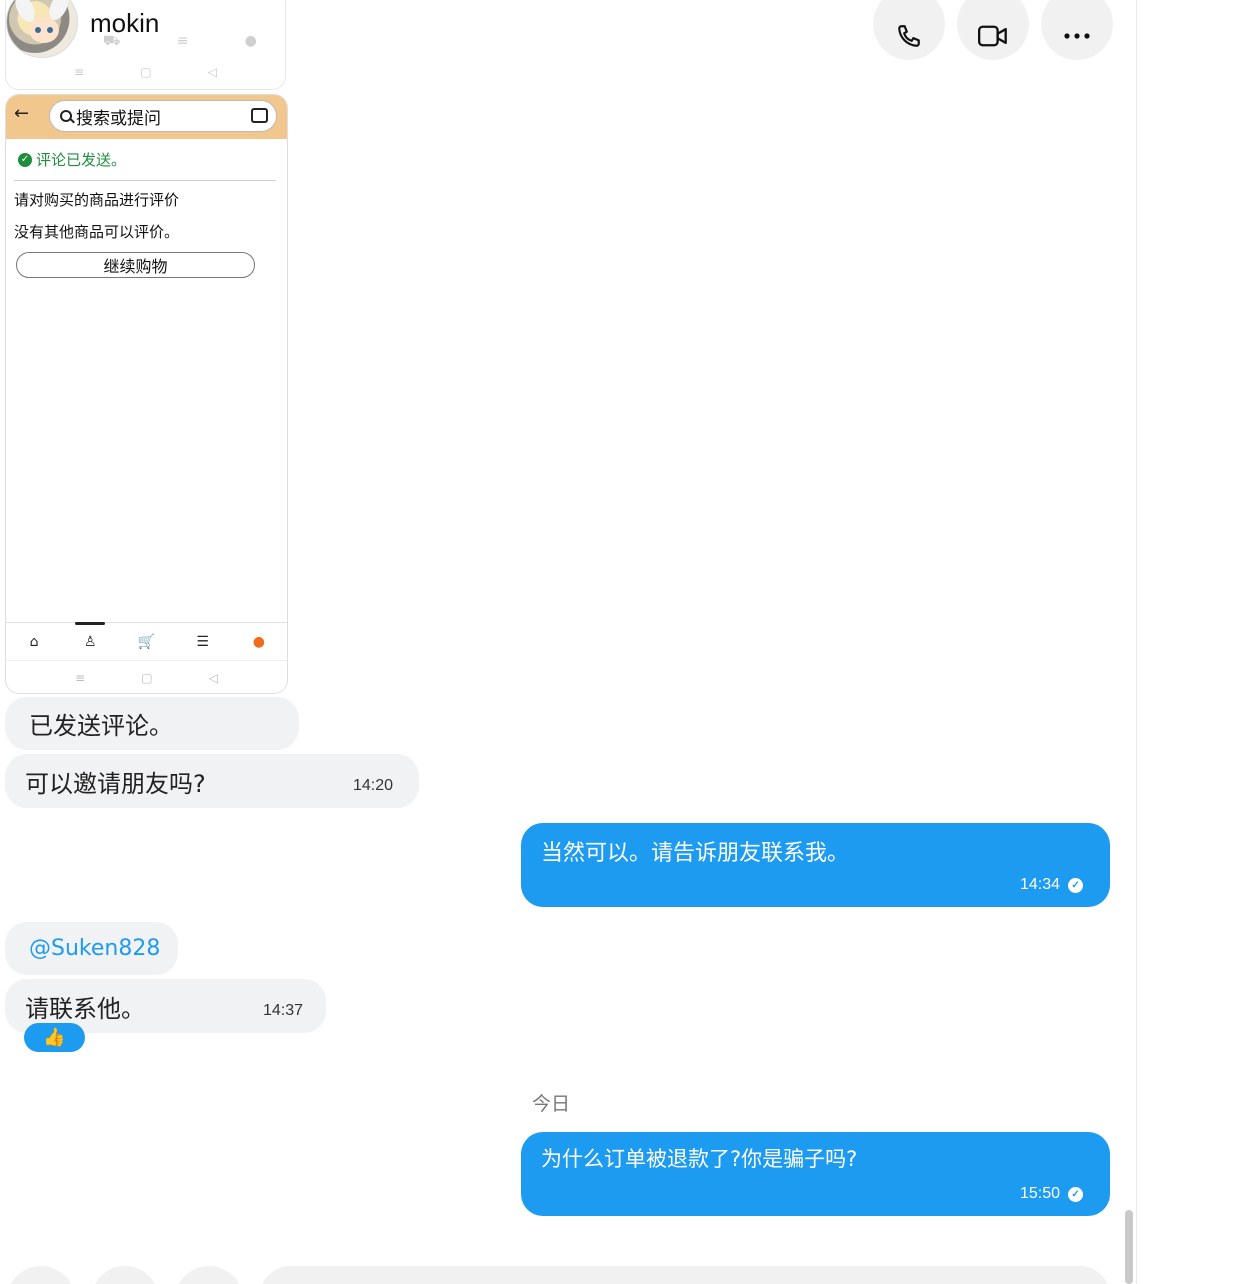  What do you see at coordinates (38, 30) in the screenshot?
I see `avatar-eye-left` at bounding box center [38, 30].